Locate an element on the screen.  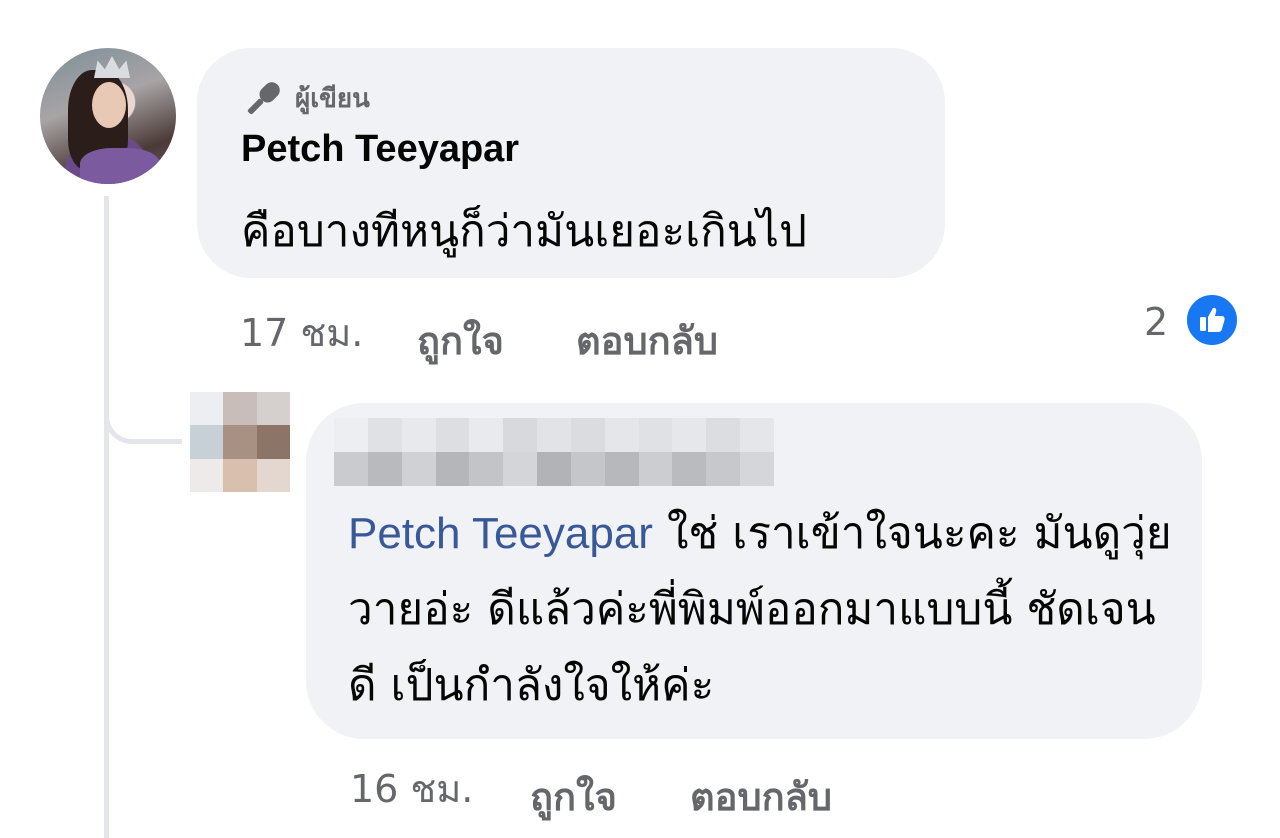
commenter-name: Petch Teeyapar is located at coordinates (380, 149).